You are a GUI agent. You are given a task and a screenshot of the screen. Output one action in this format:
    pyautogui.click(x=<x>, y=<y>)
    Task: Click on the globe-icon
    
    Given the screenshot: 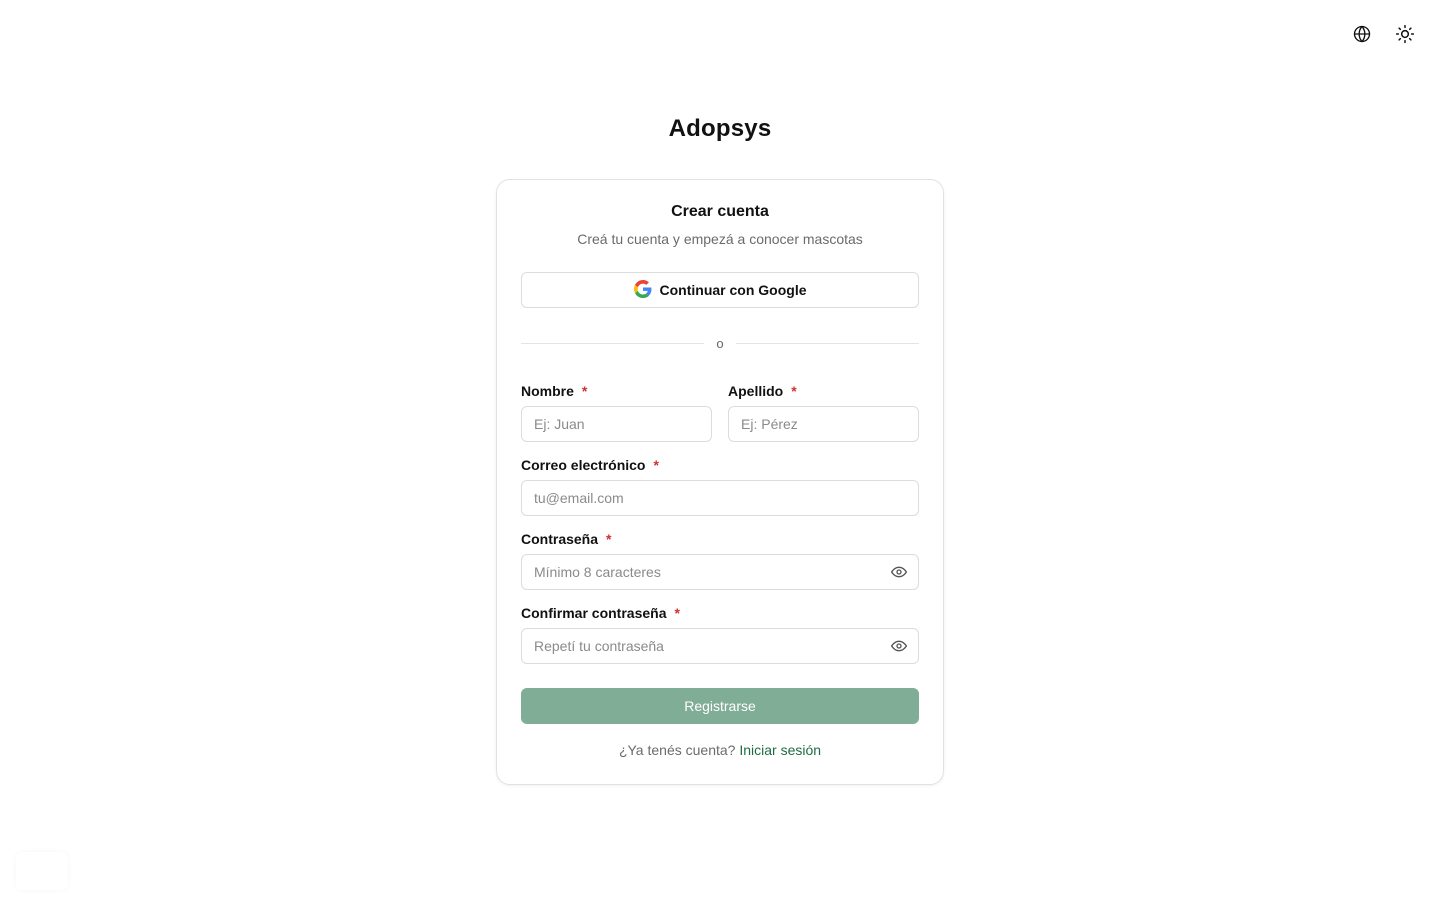 What is the action you would take?
    pyautogui.click(x=1362, y=34)
    